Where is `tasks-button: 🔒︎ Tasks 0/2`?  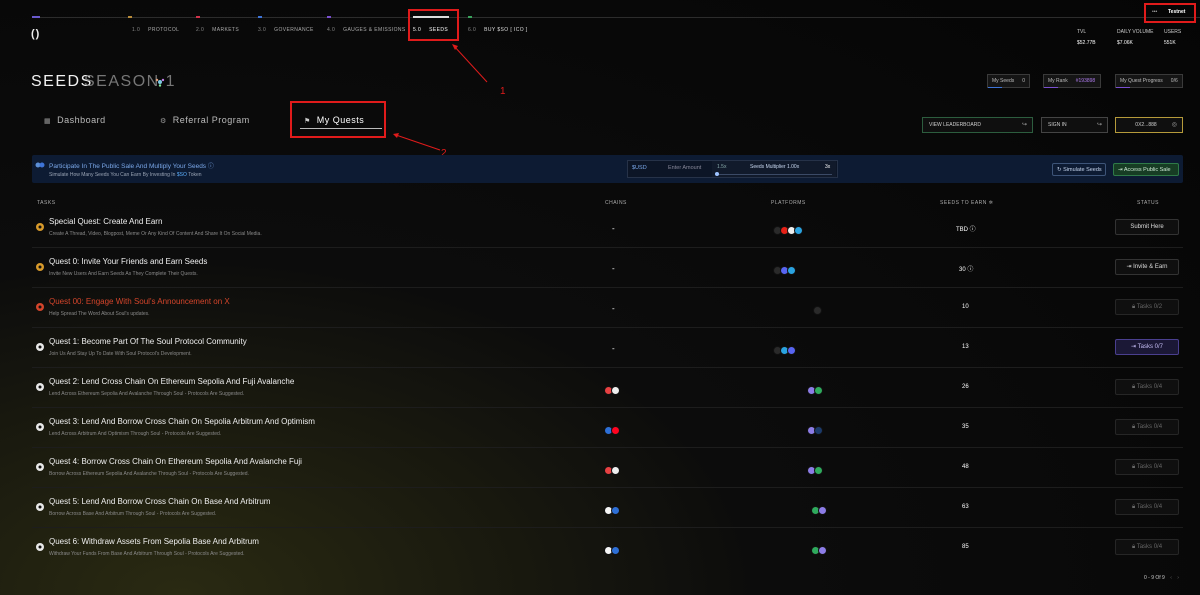
tasks-button: 🔒︎ Tasks 0/2 is located at coordinates (1147, 307).